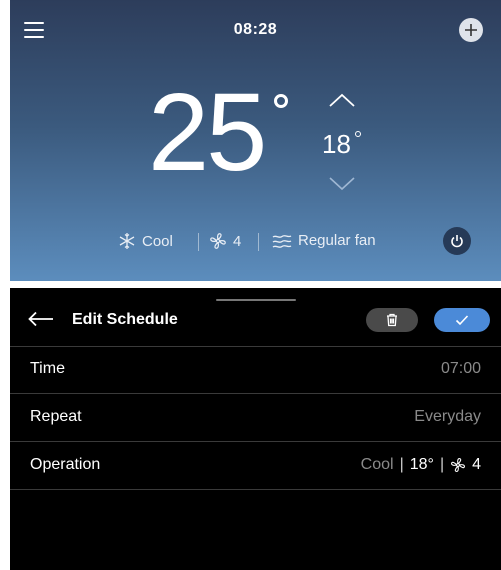 Image resolution: width=501 pixels, height=570 pixels. I want to click on add-button, so click(471, 30).